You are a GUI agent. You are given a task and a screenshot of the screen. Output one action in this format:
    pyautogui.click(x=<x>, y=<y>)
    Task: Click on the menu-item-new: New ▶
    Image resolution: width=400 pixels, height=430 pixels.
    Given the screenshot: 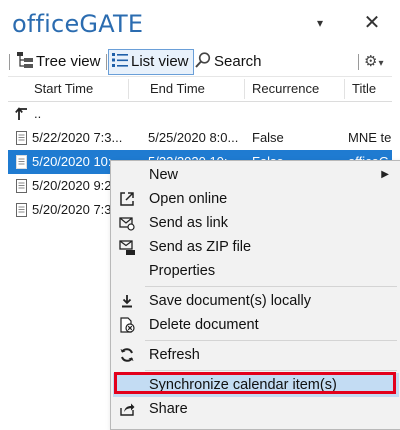 What is the action you would take?
    pyautogui.click(x=256, y=175)
    